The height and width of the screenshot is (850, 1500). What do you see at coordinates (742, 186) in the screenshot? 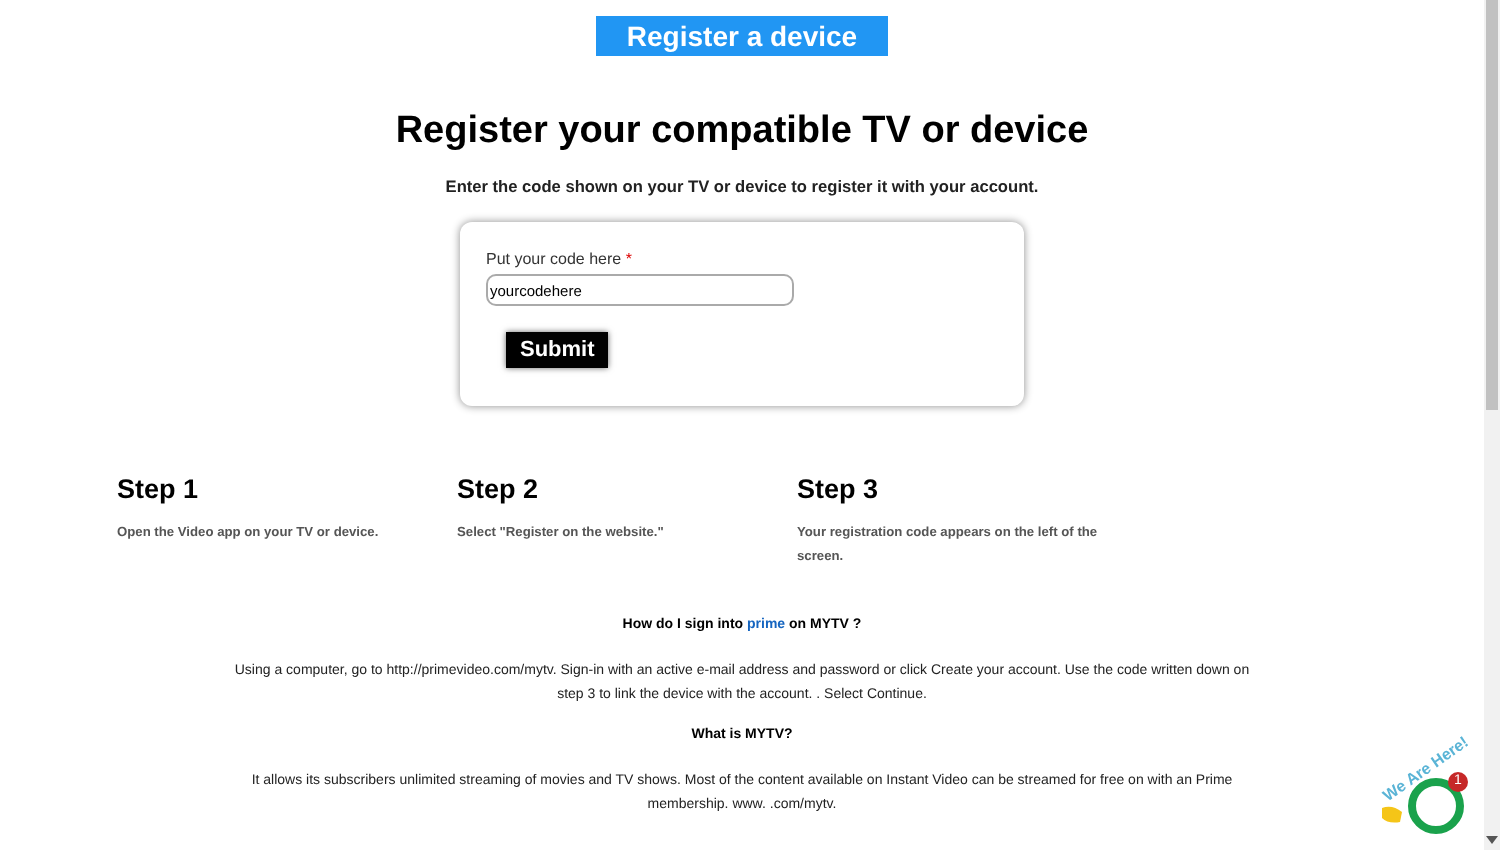
I see `page-subtitle: Enter the code shown on your TV or device to register it with your account.` at bounding box center [742, 186].